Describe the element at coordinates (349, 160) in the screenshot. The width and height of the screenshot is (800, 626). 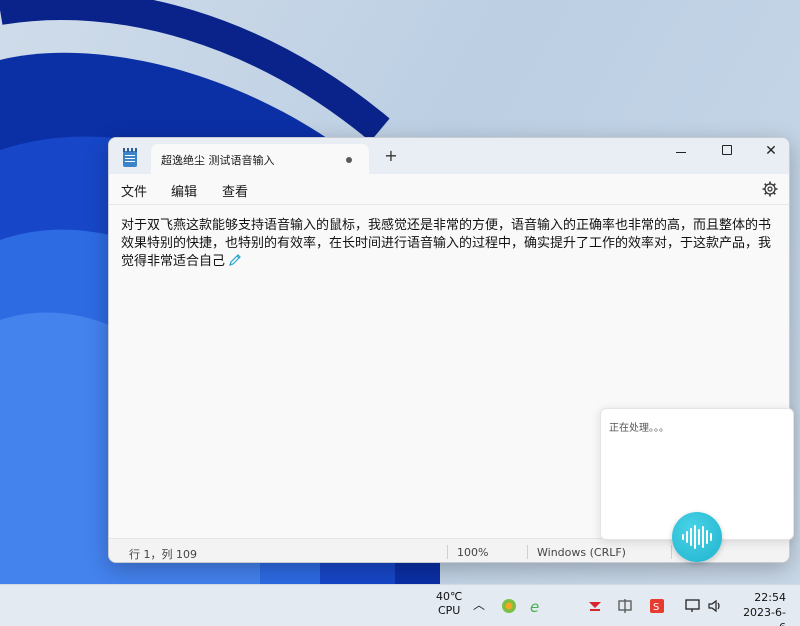
I see `unsaved-dot-icon` at that location.